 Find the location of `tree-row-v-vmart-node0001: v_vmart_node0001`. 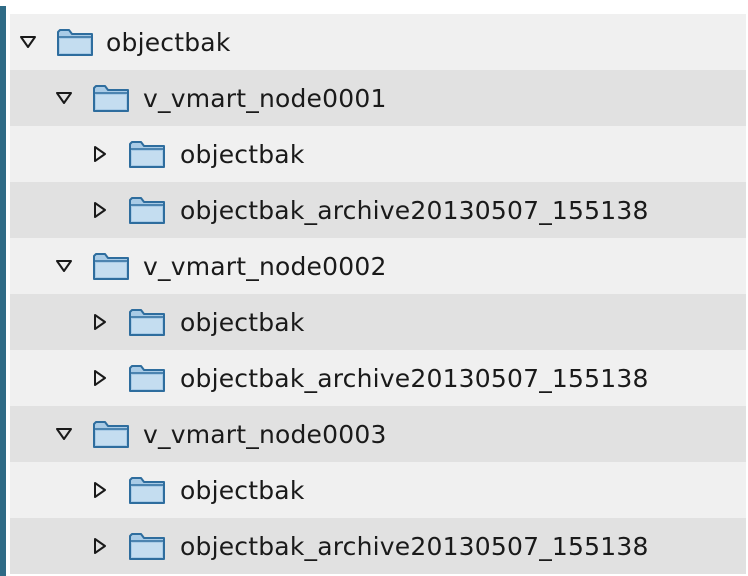

tree-row-v-vmart-node0001: v_vmart_node0001 is located at coordinates (378, 98).